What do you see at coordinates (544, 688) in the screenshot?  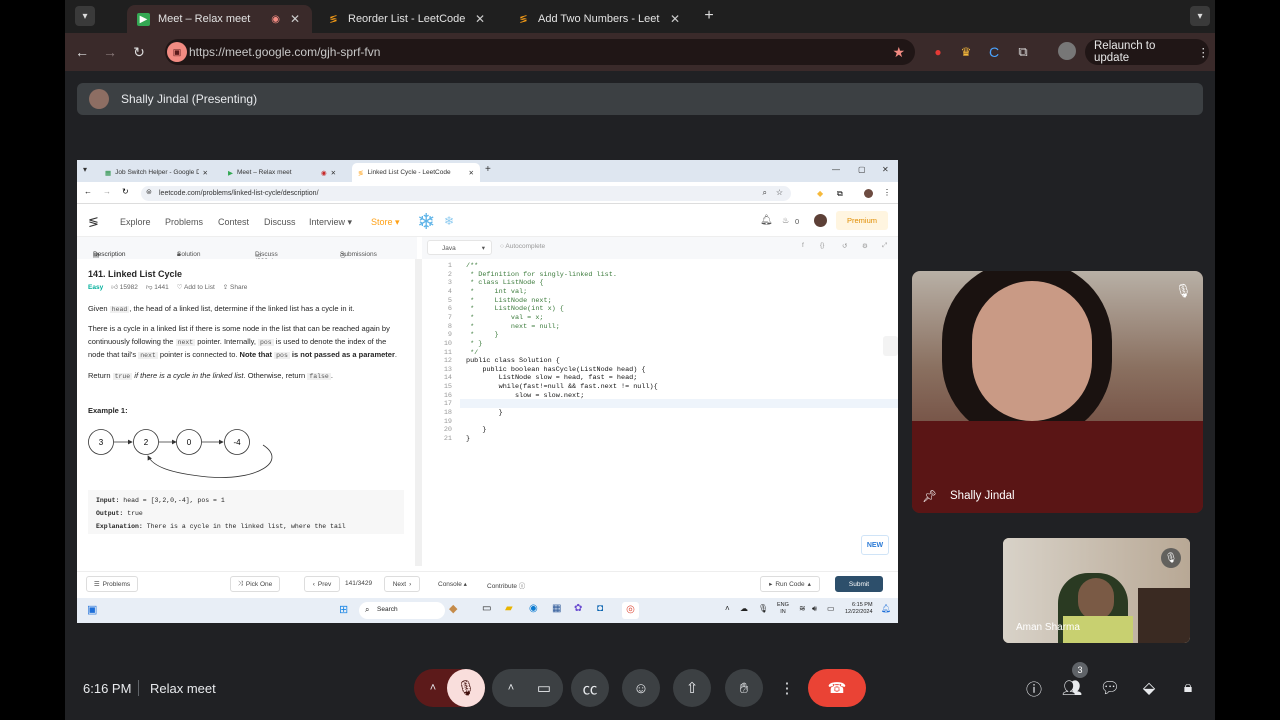 I see `camera-button: ▭` at bounding box center [544, 688].